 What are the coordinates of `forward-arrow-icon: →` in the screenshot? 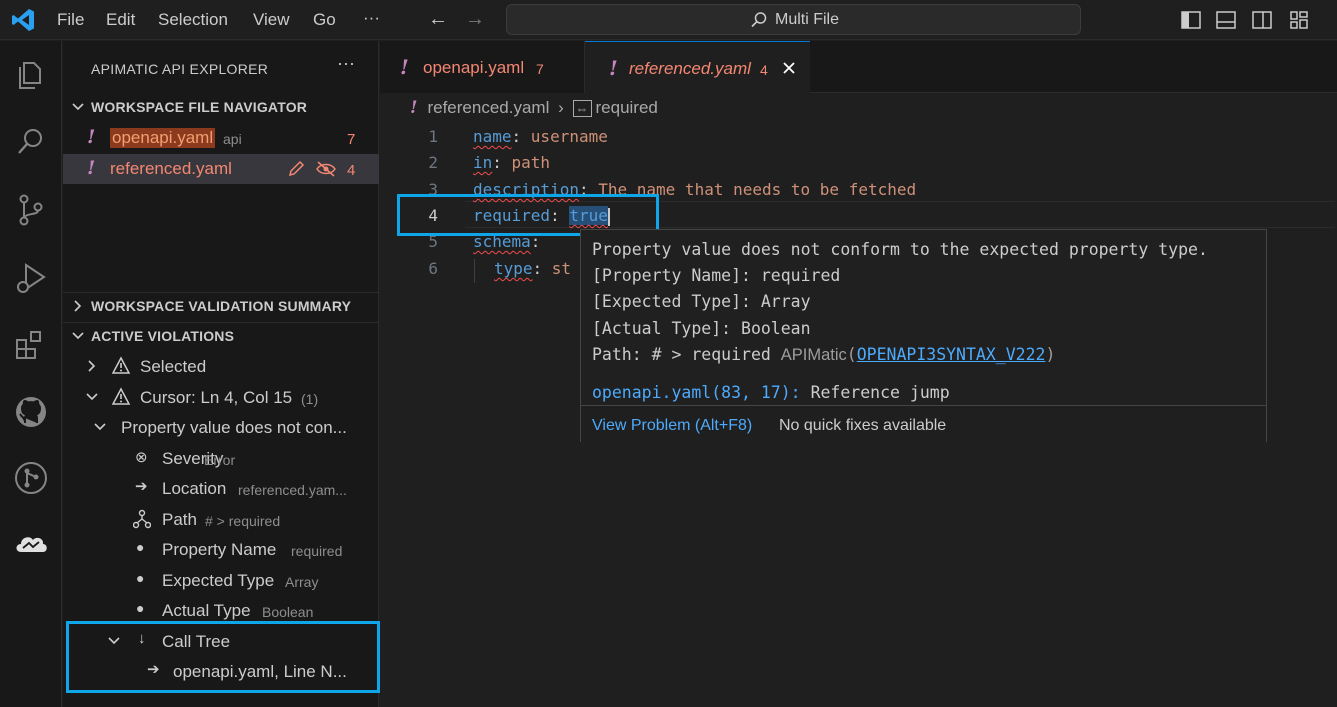 It's located at (475, 19).